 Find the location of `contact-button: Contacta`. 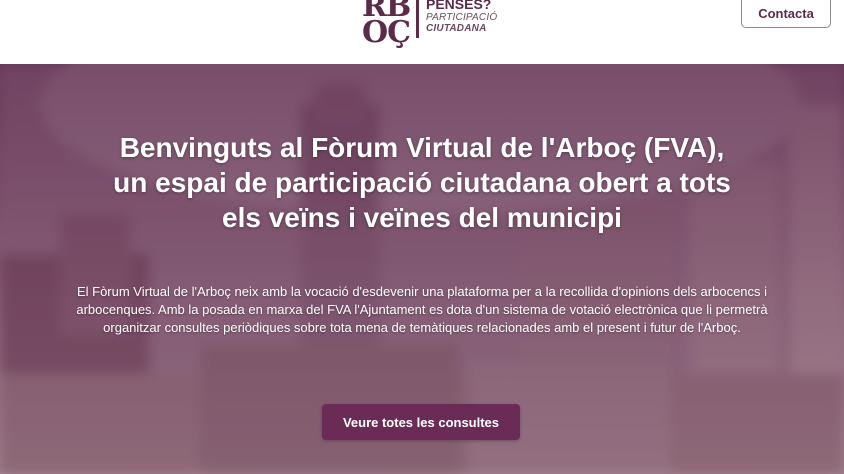

contact-button: Contacta is located at coordinates (786, 14).